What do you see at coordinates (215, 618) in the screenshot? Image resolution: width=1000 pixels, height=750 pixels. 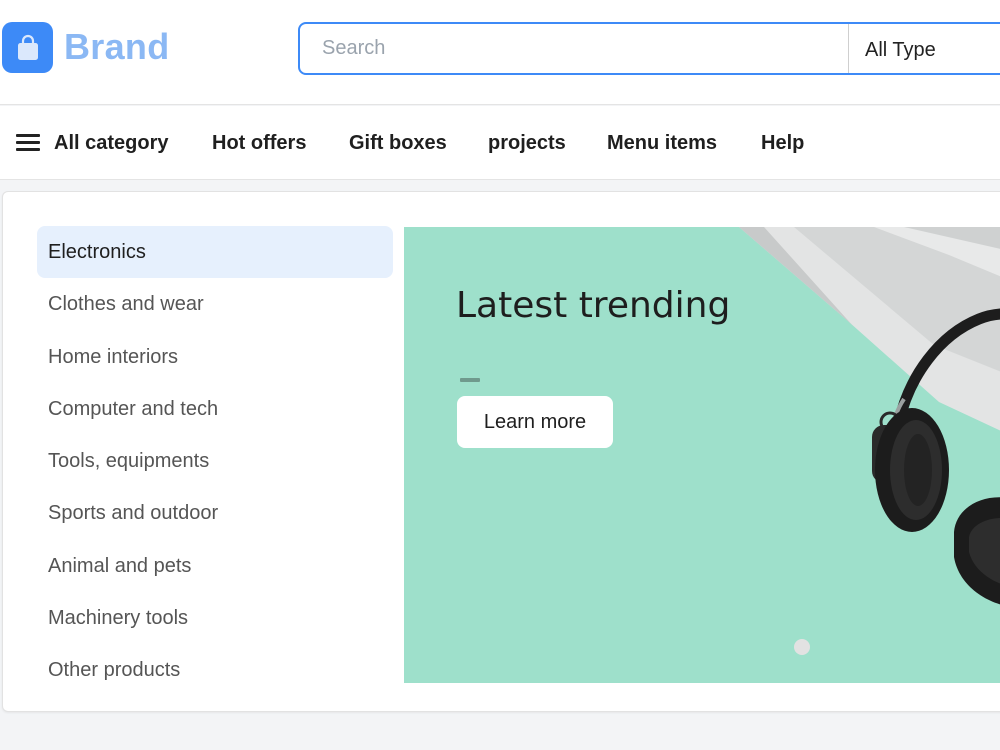 I see `category-item-machinery: Machinery tools` at bounding box center [215, 618].